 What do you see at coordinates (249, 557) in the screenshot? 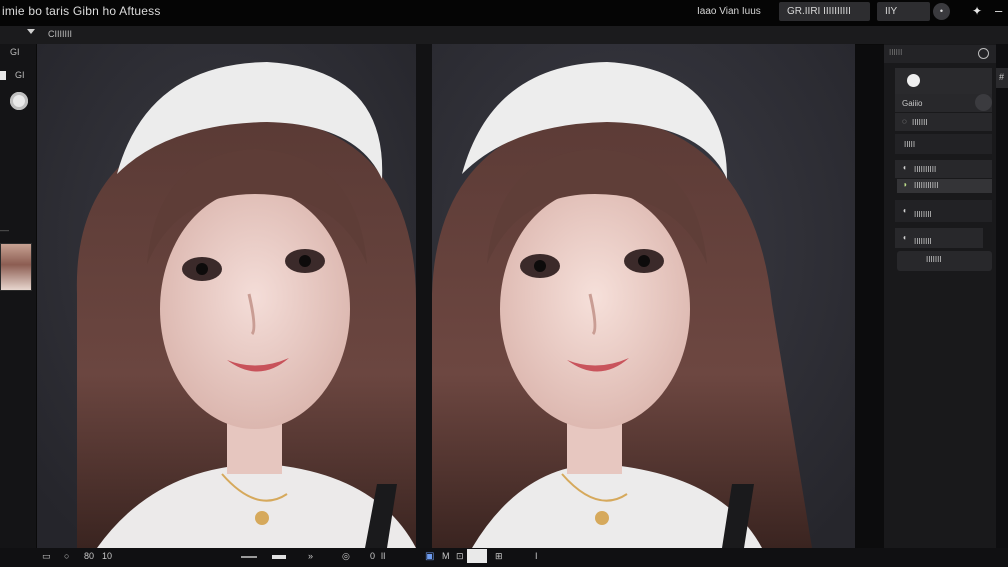
I see `bottom-slider-line` at bounding box center [249, 557].